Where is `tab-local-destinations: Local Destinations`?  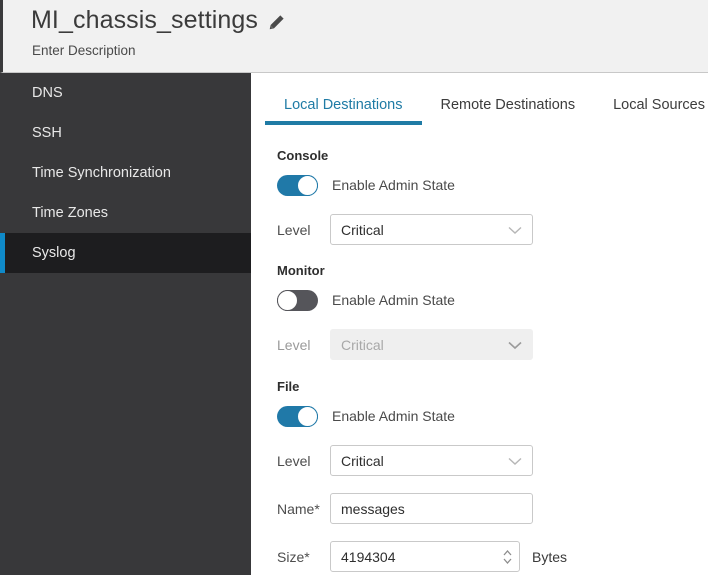
tab-local-destinations: Local Destinations is located at coordinates (343, 108).